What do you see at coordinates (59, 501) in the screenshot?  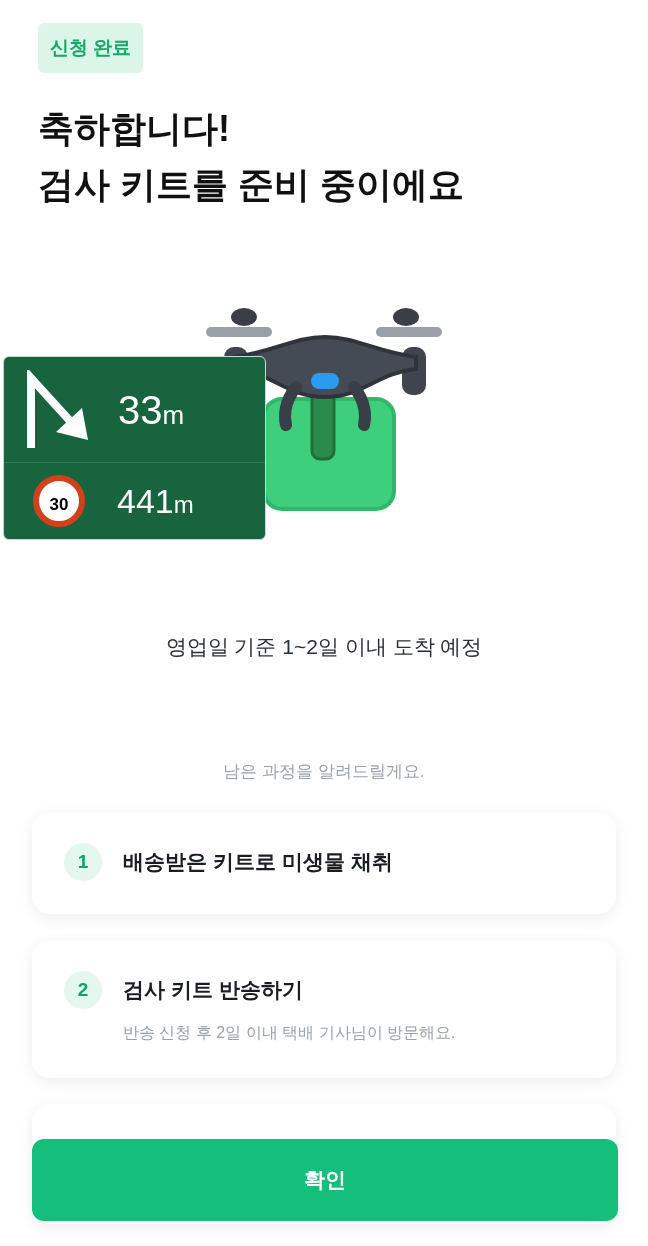 I see `speed-limit-sign: 30` at bounding box center [59, 501].